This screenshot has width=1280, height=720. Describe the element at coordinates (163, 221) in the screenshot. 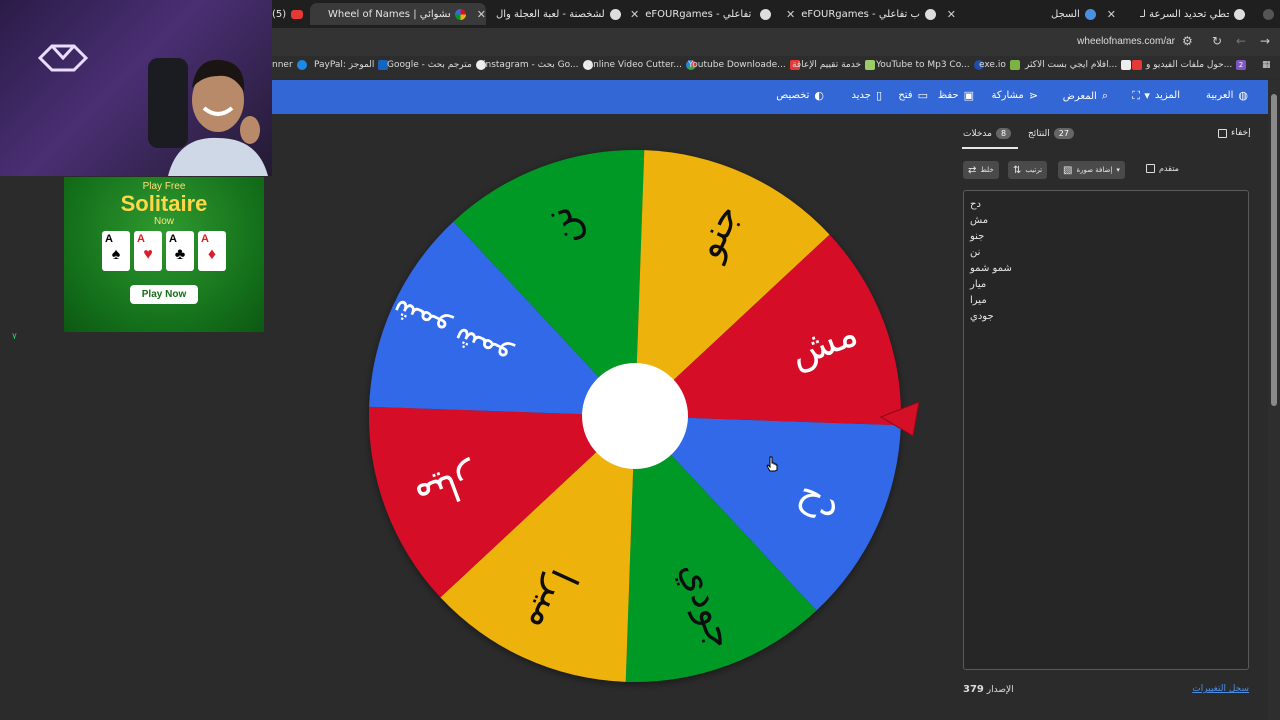

I see `ad-line-3: Now` at that location.